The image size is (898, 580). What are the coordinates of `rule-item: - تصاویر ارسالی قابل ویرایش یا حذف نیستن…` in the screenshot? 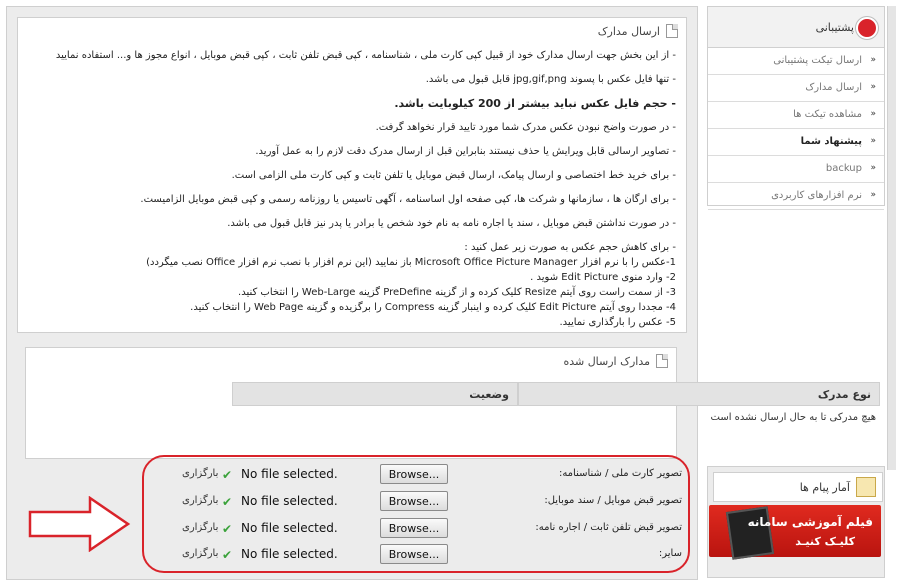 It's located at (465, 151).